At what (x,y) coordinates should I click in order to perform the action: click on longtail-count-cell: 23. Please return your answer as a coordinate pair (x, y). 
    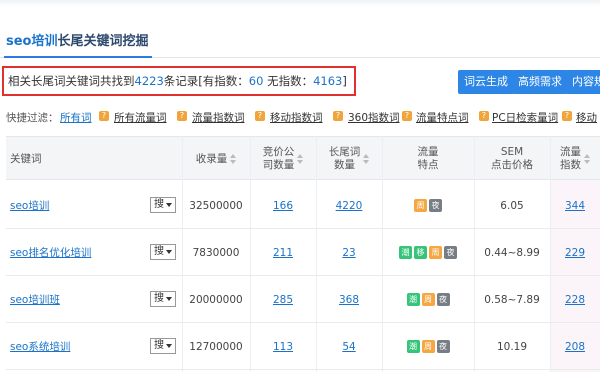
    Looking at the image, I should click on (349, 252).